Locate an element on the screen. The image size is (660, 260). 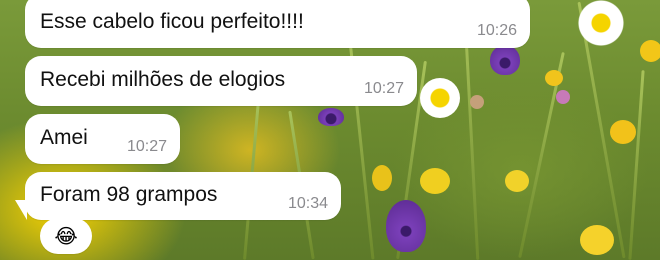
reaction-badge: 😂 is located at coordinates (66, 236).